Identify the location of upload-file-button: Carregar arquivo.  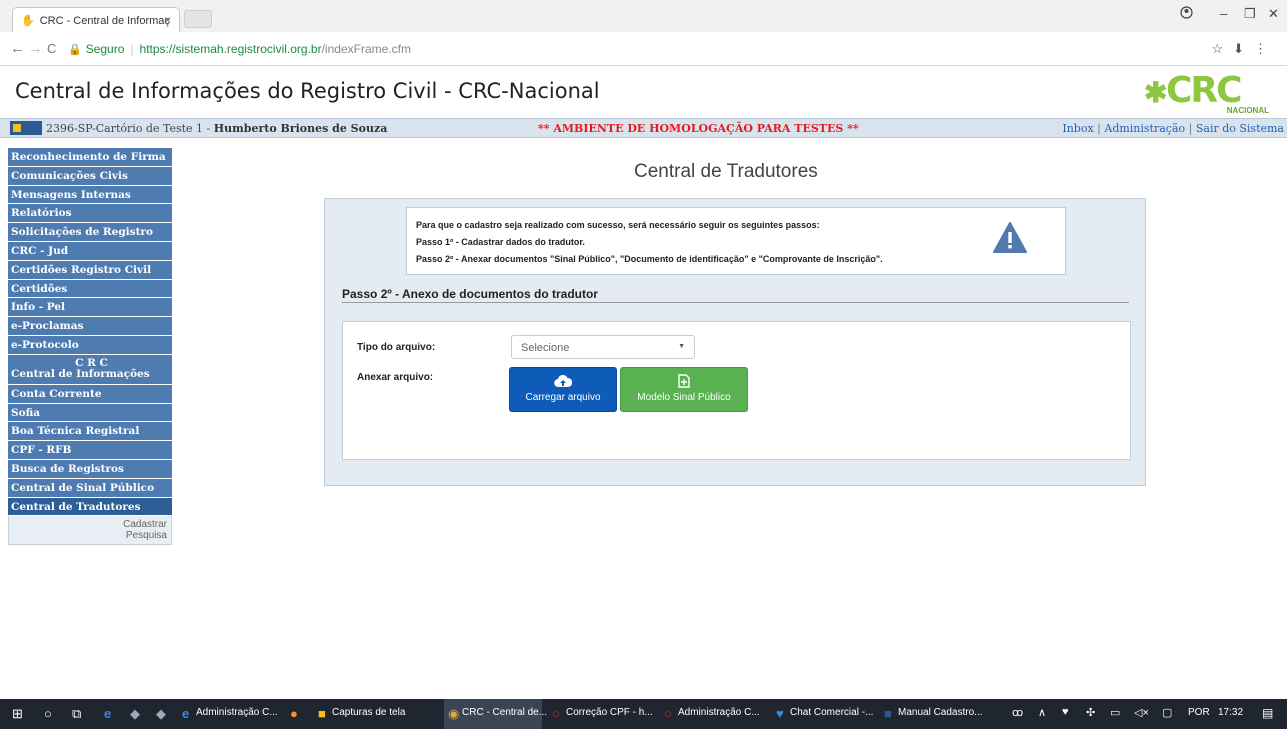
(563, 389).